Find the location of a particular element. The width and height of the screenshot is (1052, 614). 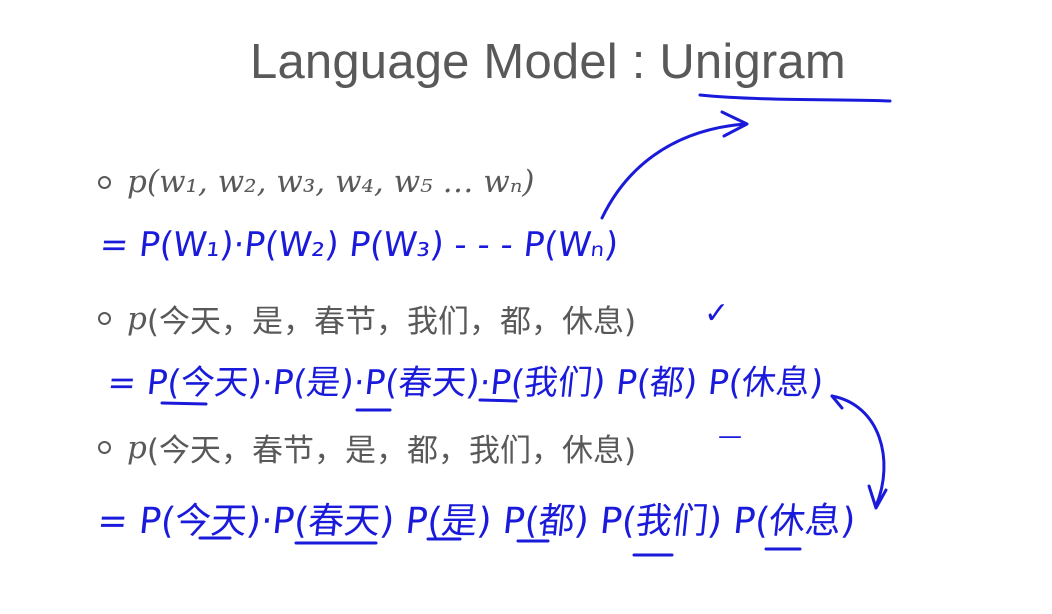

title-underline-stroke is located at coordinates (795, 98).